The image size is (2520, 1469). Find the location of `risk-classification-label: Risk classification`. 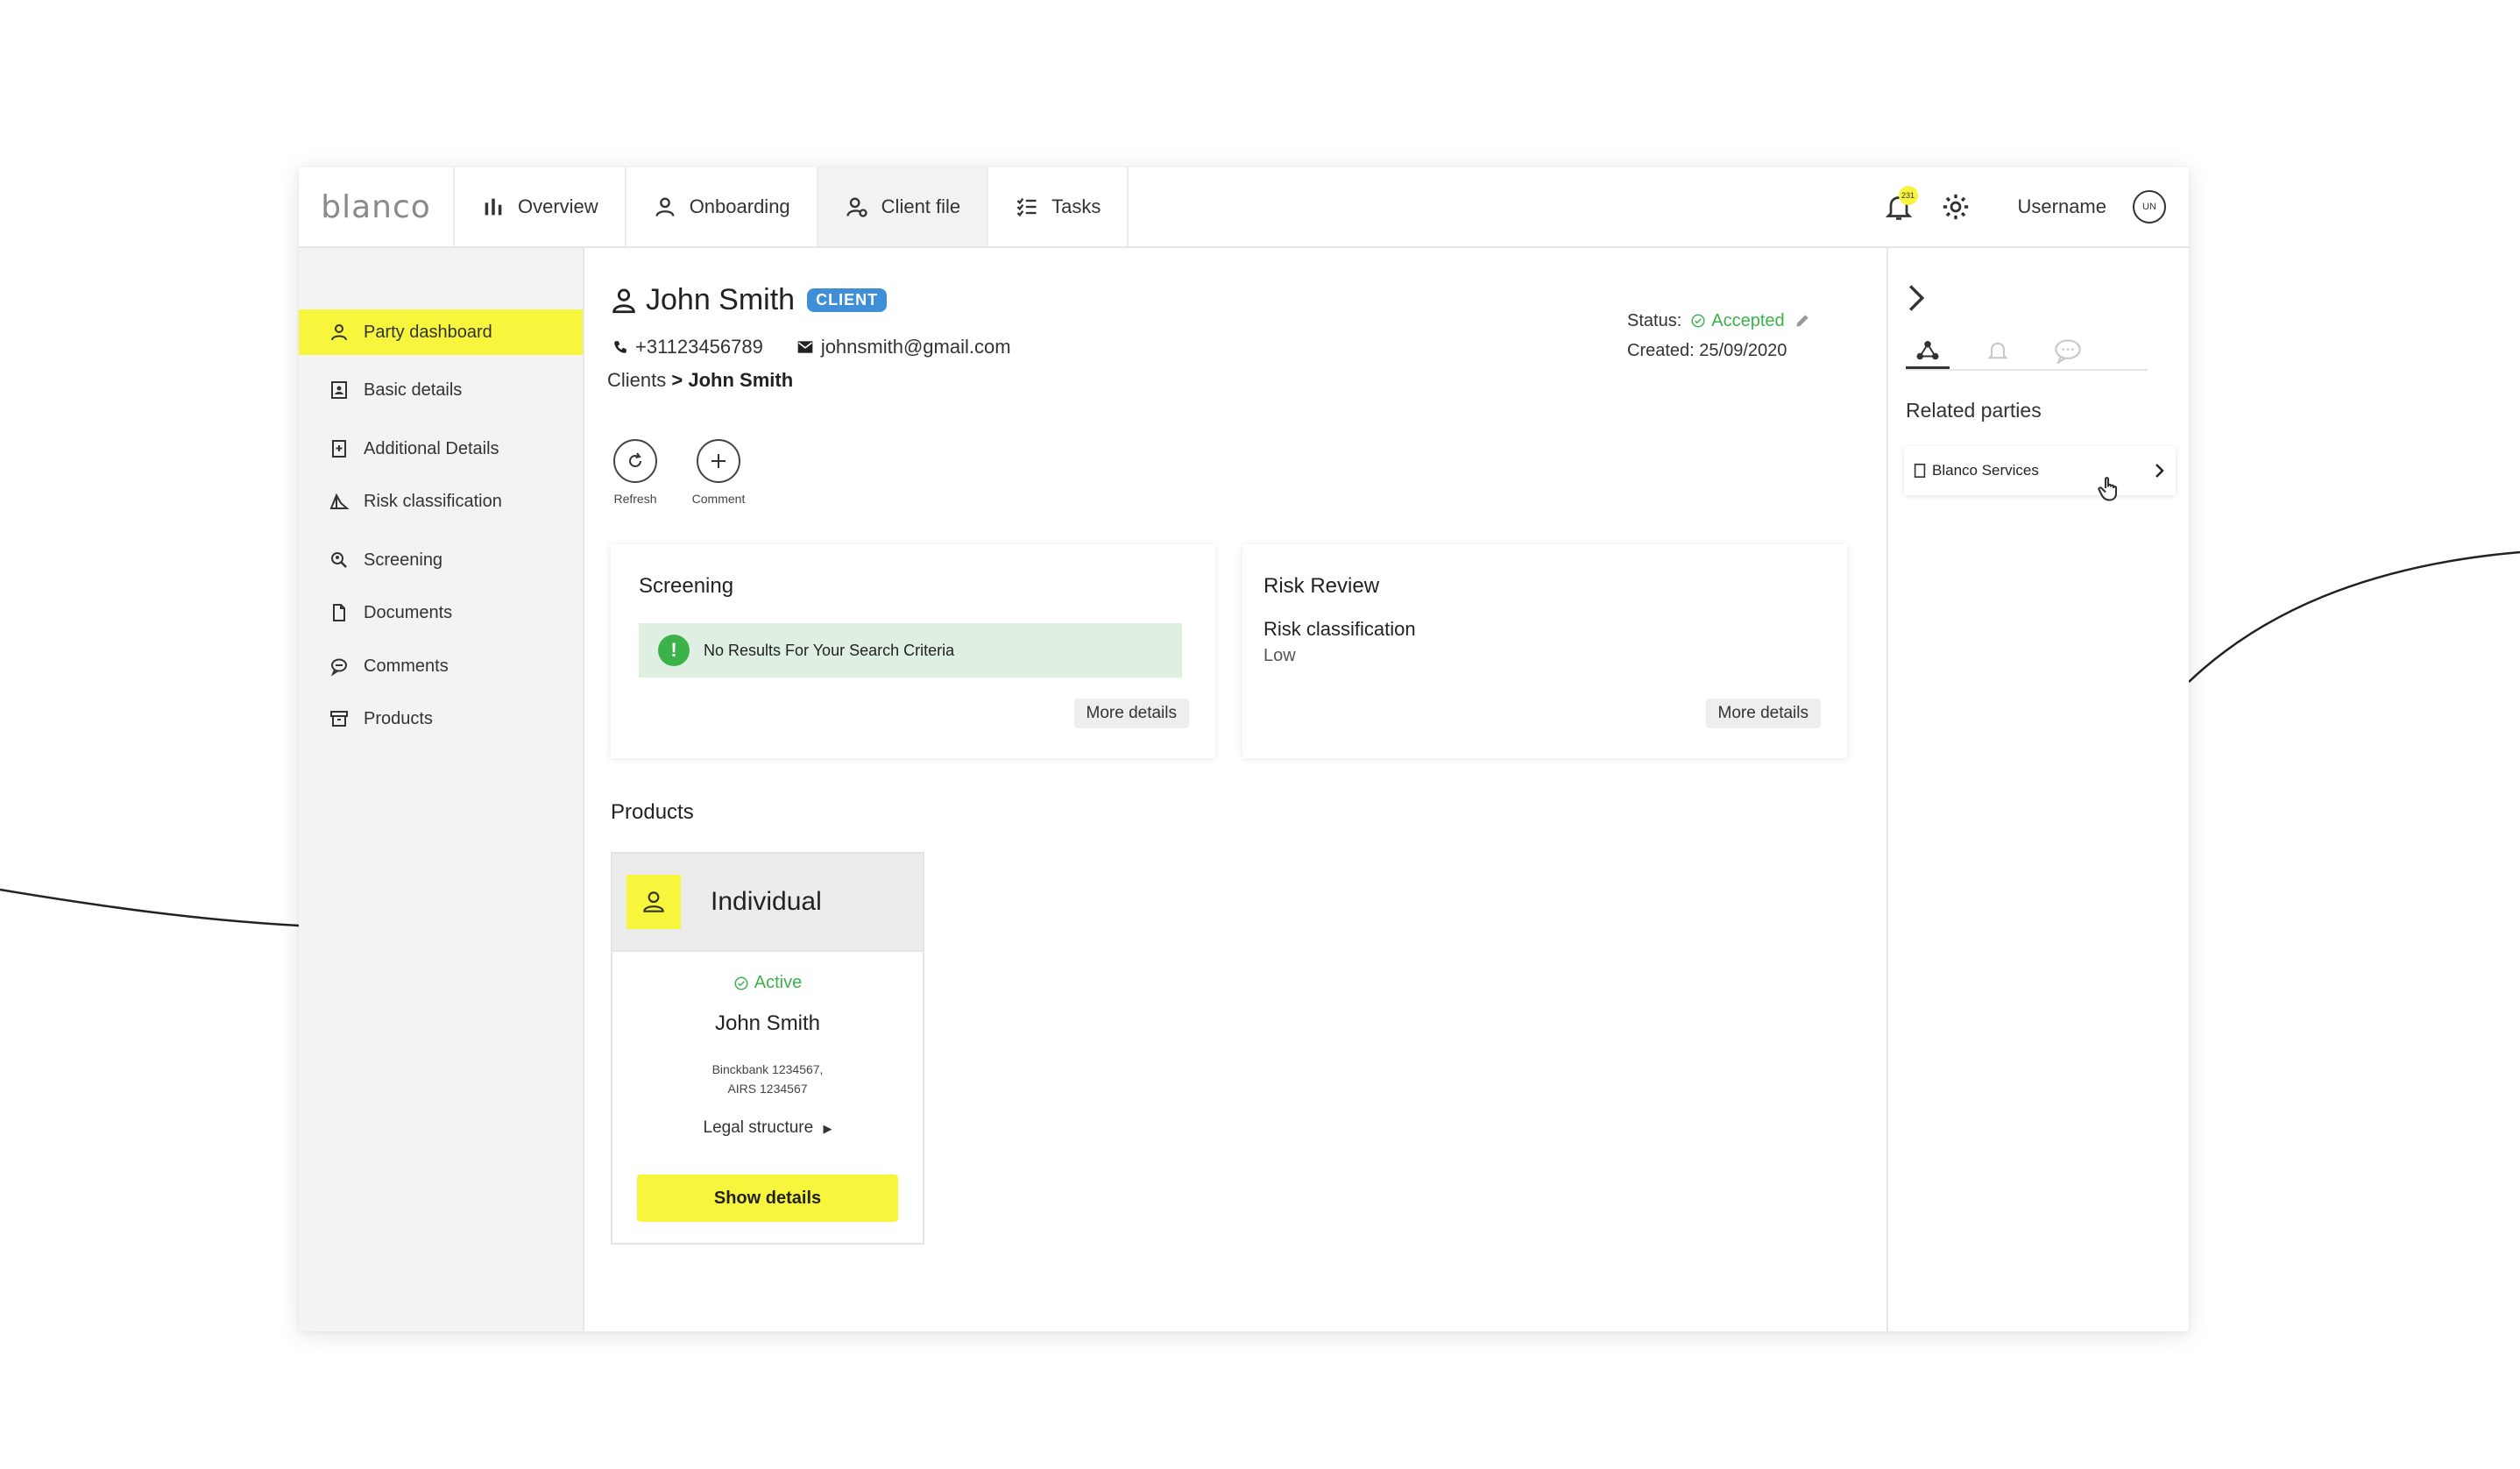

risk-classification-label: Risk classification is located at coordinates (1340, 629).